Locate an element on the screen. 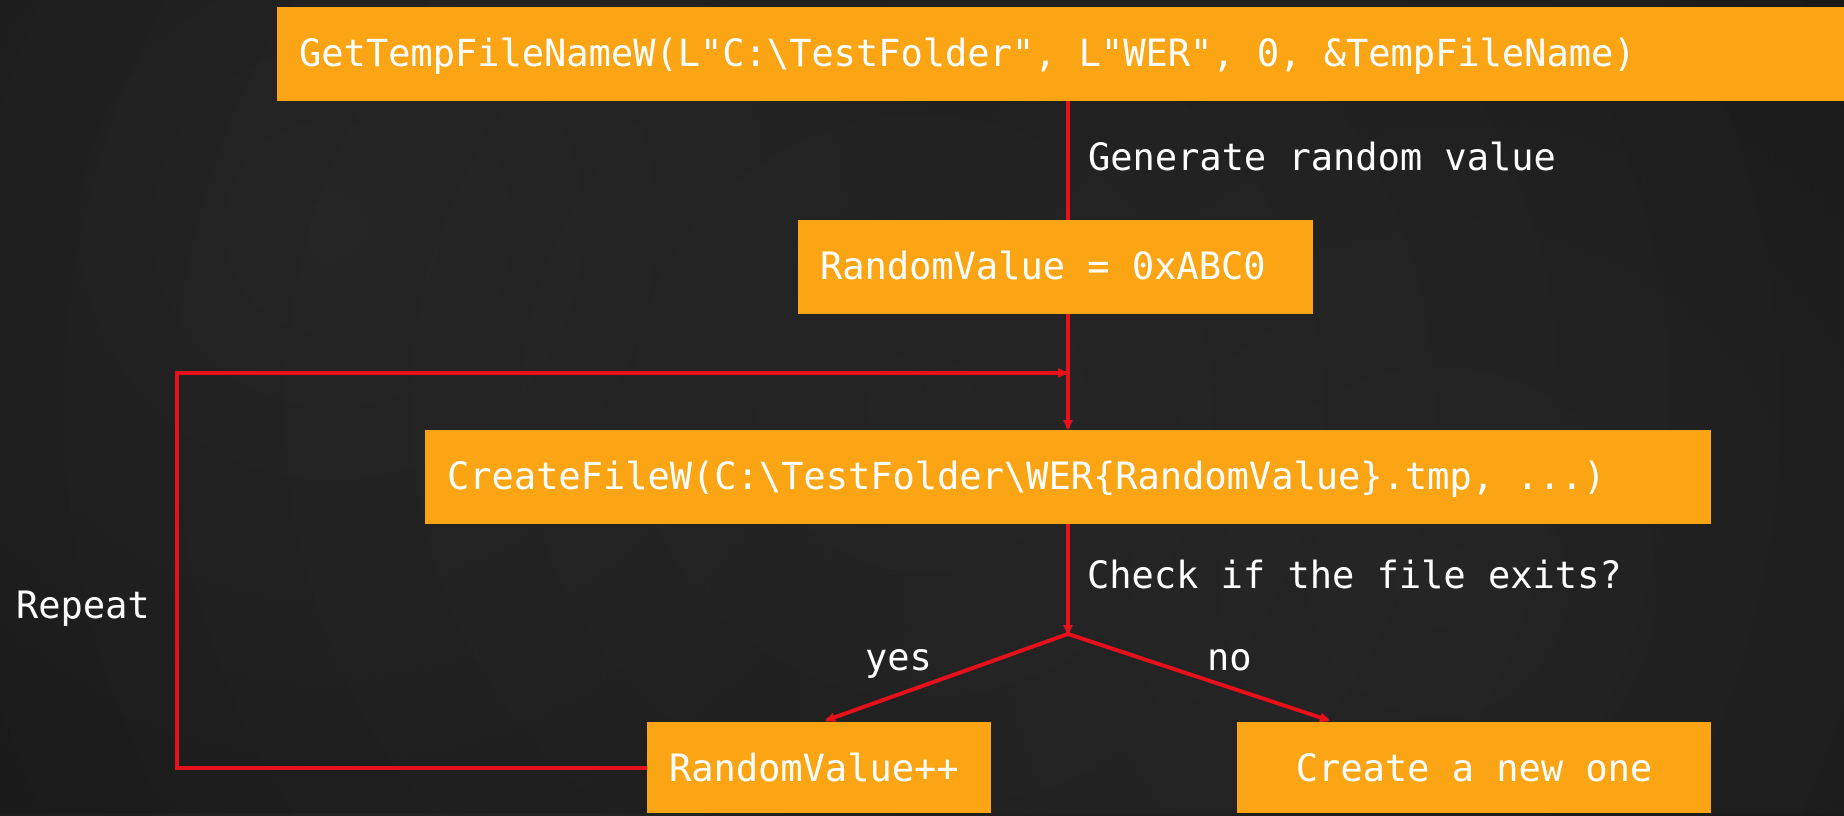 The width and height of the screenshot is (1844, 816). generate-random-label: Generate random value is located at coordinates (1322, 157).